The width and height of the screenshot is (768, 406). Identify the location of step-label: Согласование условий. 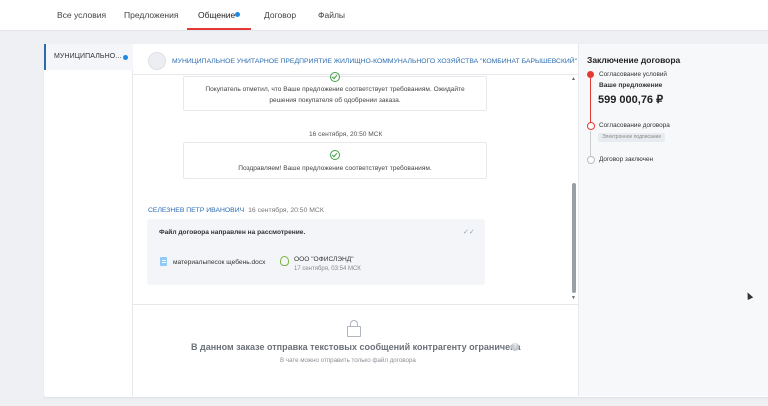
(633, 74).